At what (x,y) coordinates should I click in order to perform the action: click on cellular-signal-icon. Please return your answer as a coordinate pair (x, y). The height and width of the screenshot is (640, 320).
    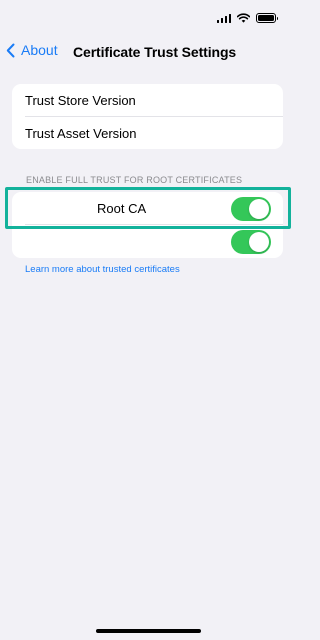
    Looking at the image, I should click on (223, 18).